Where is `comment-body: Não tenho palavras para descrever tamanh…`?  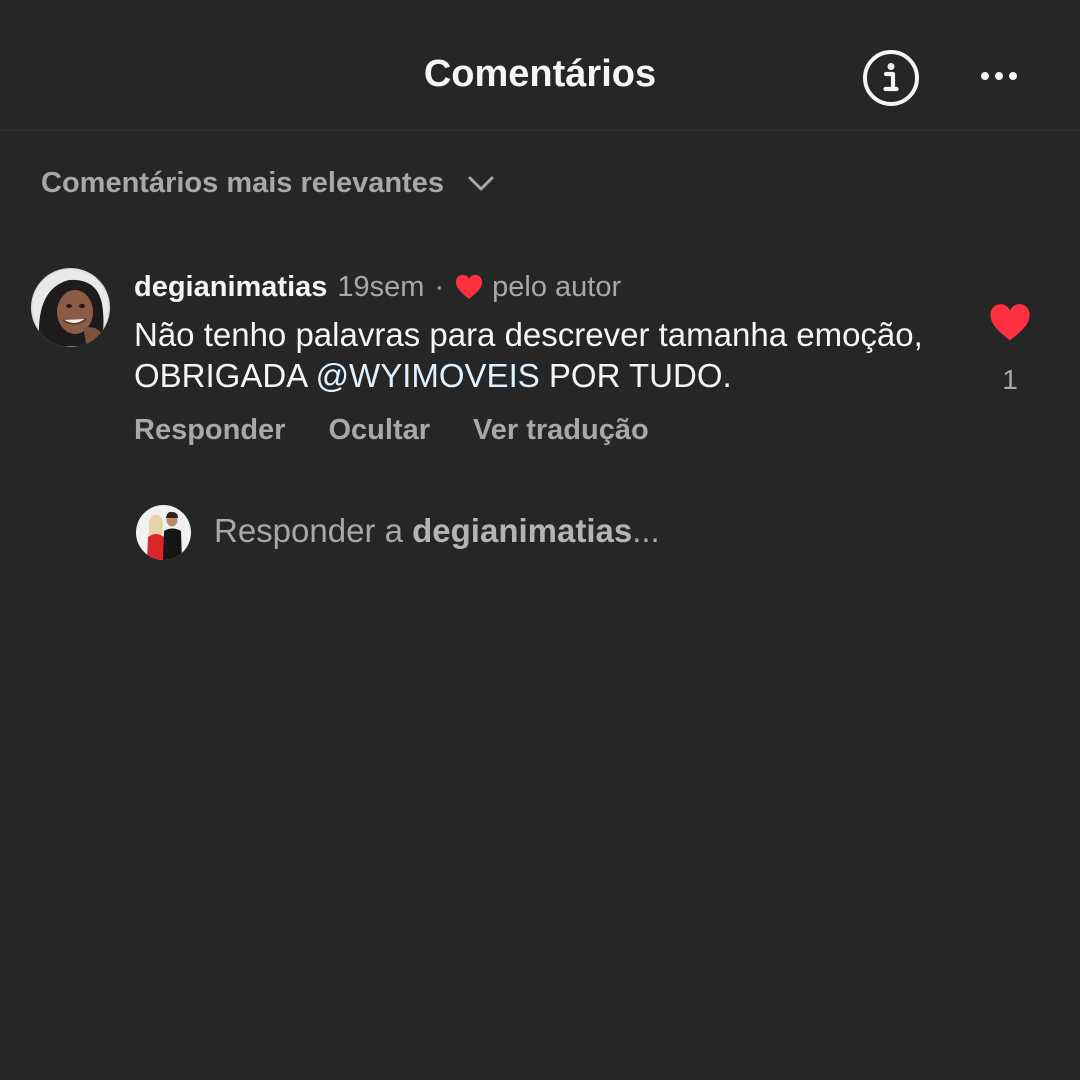
comment-body: Não tenho palavras para descrever tamanh… is located at coordinates (534, 355).